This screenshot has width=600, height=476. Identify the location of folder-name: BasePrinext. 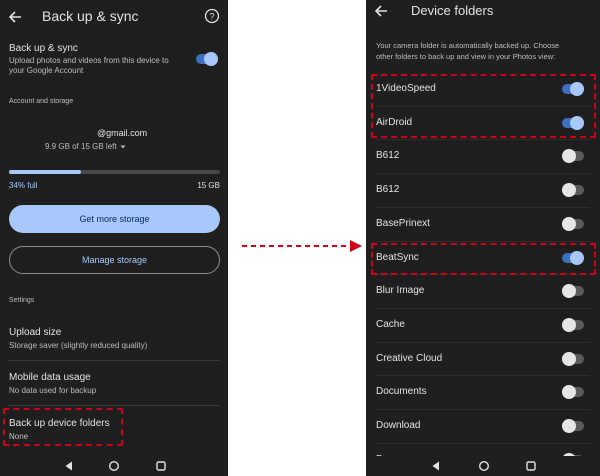
(403, 223).